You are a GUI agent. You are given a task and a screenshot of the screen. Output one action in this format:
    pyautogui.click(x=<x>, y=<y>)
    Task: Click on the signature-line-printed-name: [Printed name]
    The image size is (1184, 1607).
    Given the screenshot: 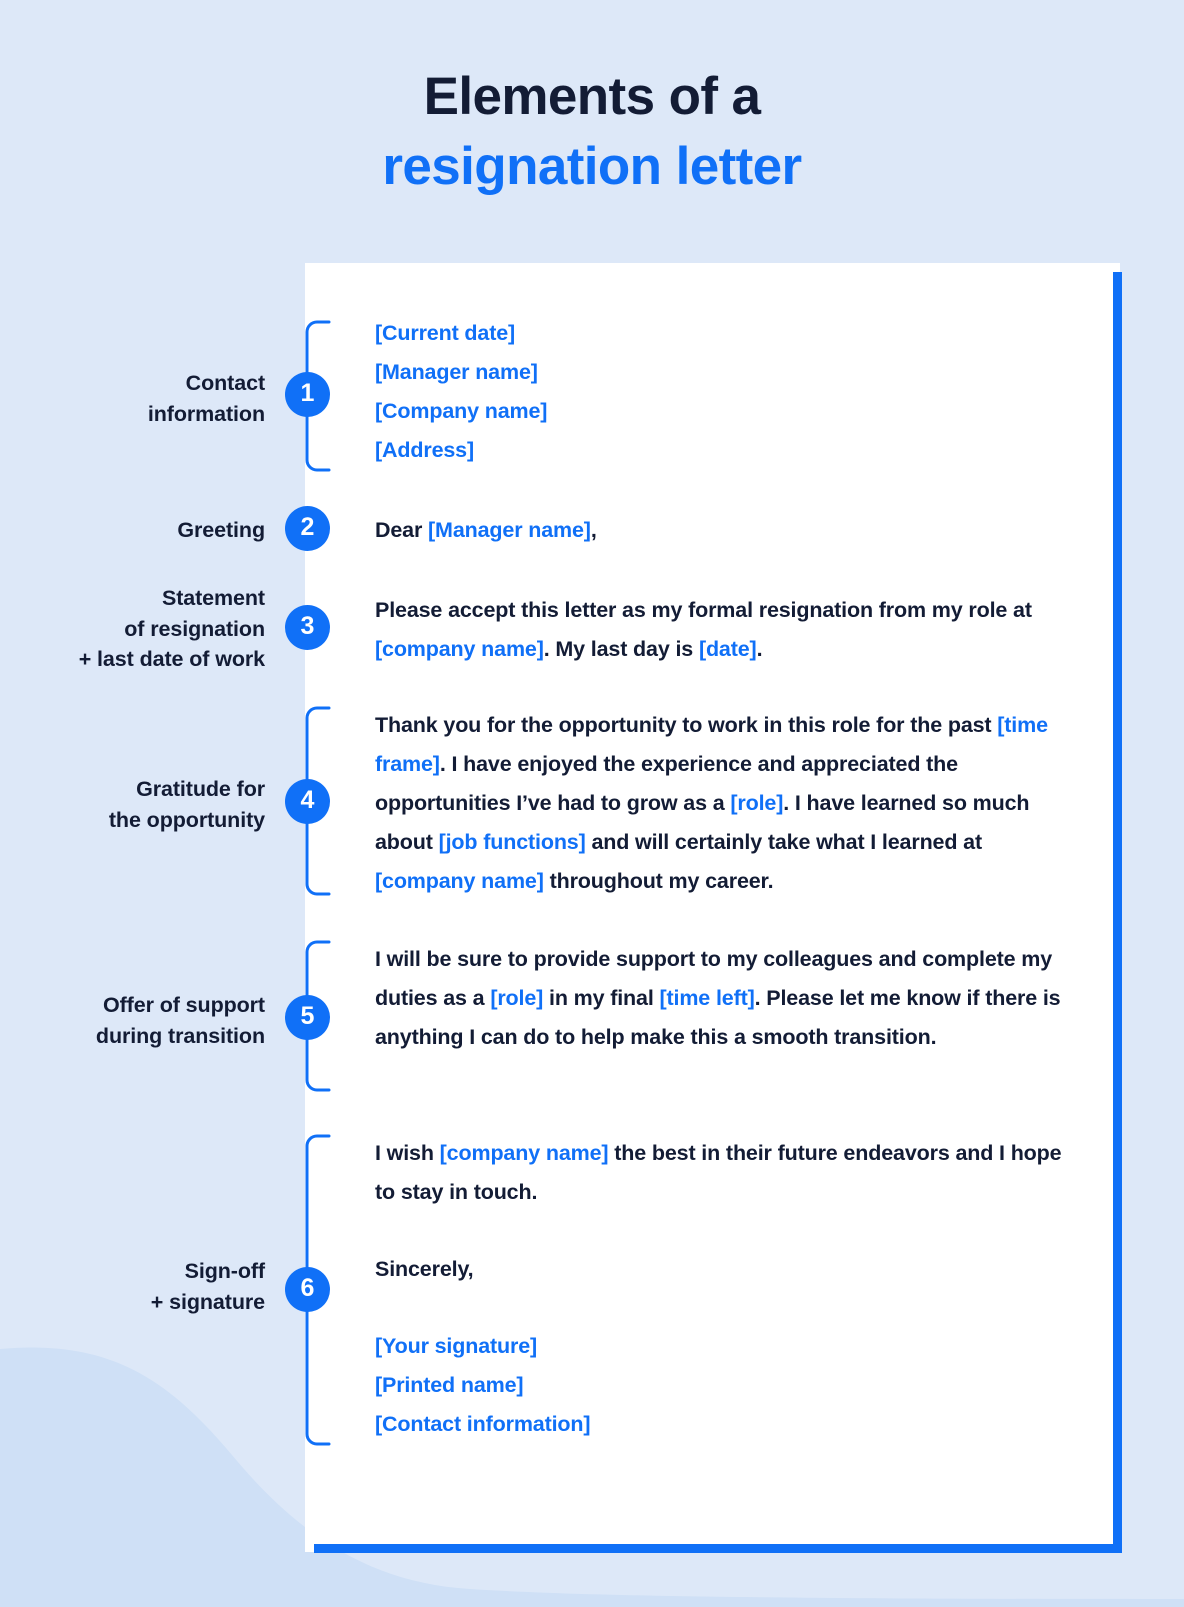 What is the action you would take?
    pyautogui.click(x=449, y=1384)
    